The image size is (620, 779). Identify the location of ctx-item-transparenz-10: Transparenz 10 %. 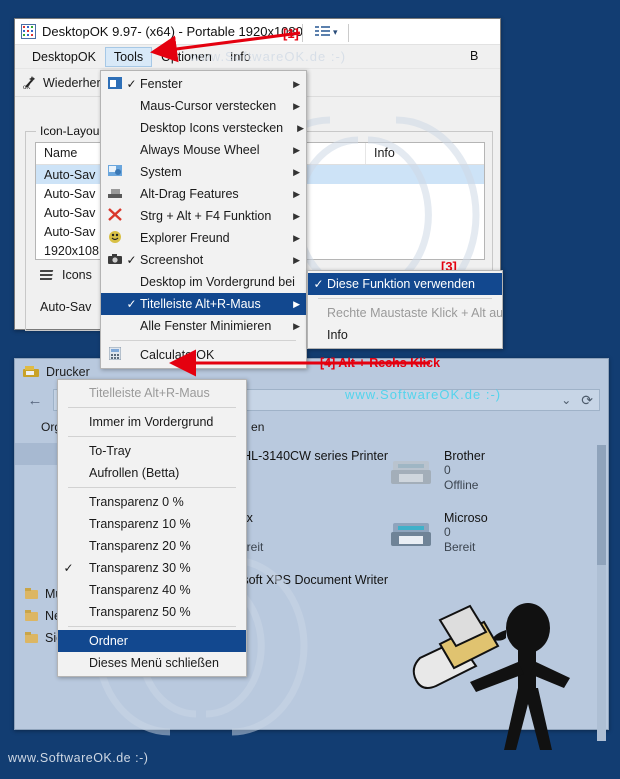
(152, 524).